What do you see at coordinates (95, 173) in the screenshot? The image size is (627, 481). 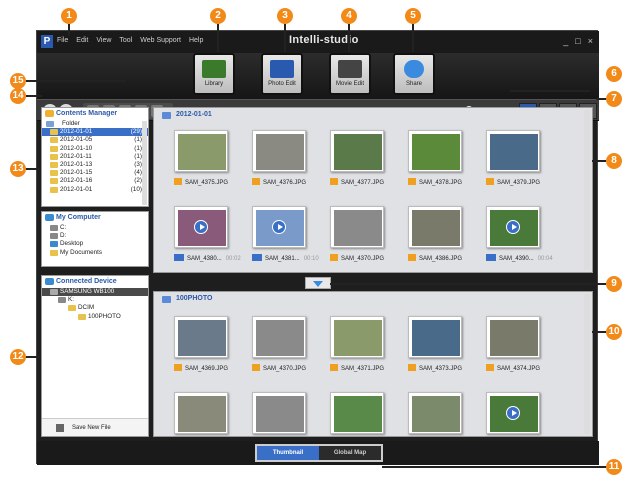 I see `folder-item: 2012-01-15 (4)` at bounding box center [95, 173].